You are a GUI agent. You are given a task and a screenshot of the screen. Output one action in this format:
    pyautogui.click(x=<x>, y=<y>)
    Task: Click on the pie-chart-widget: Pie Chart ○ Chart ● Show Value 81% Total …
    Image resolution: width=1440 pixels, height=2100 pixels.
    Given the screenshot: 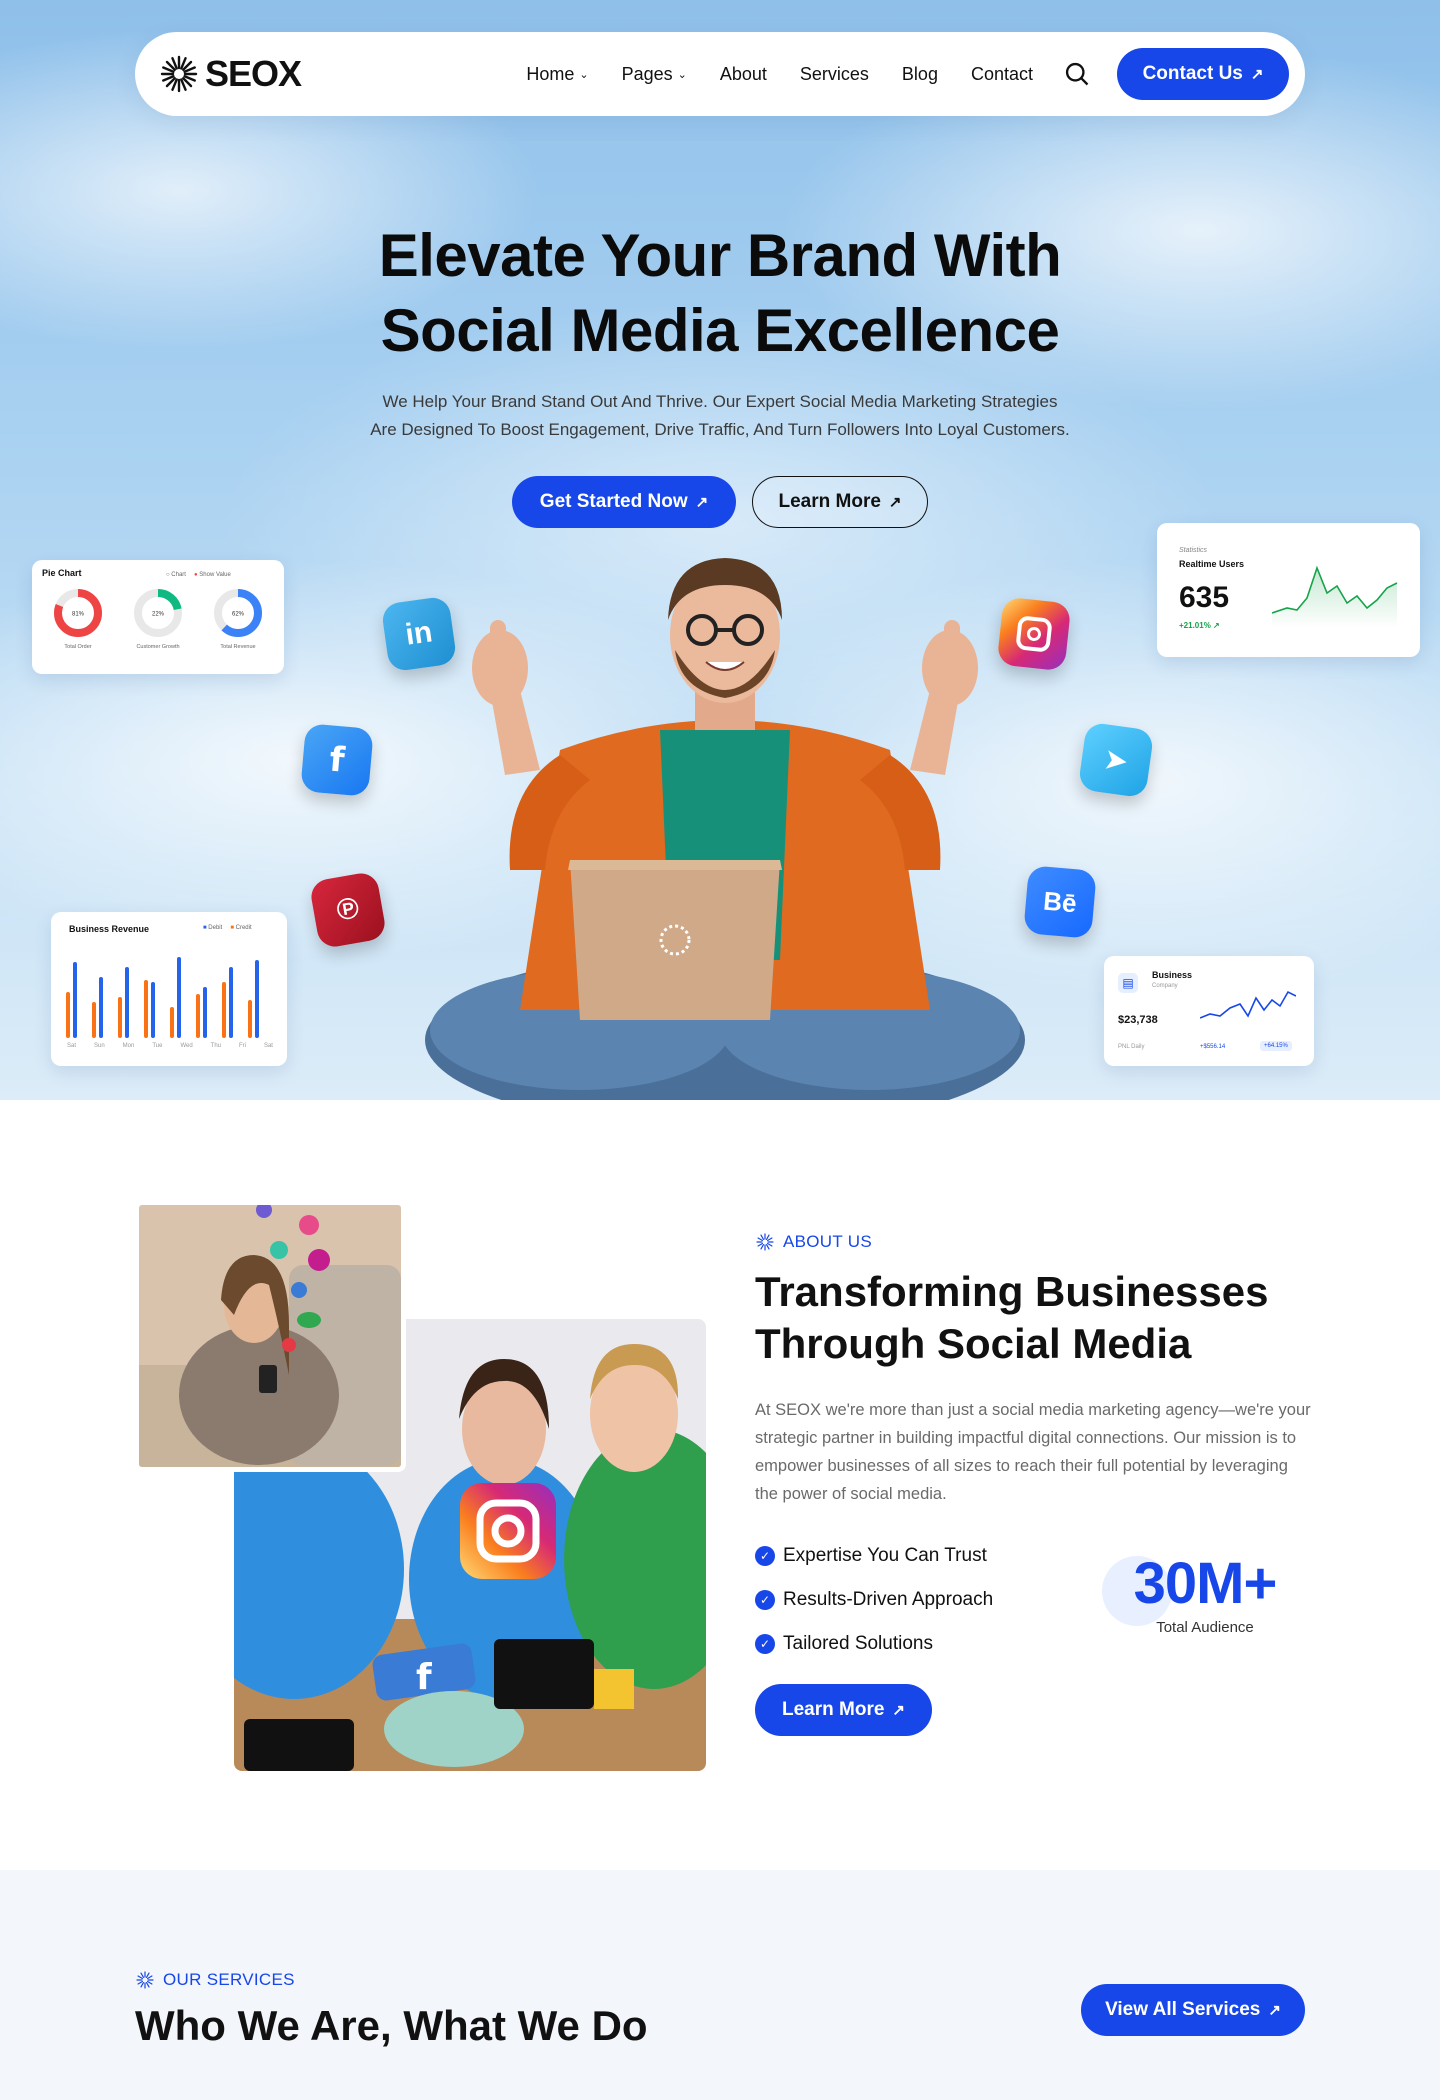 What is the action you would take?
    pyautogui.click(x=158, y=617)
    